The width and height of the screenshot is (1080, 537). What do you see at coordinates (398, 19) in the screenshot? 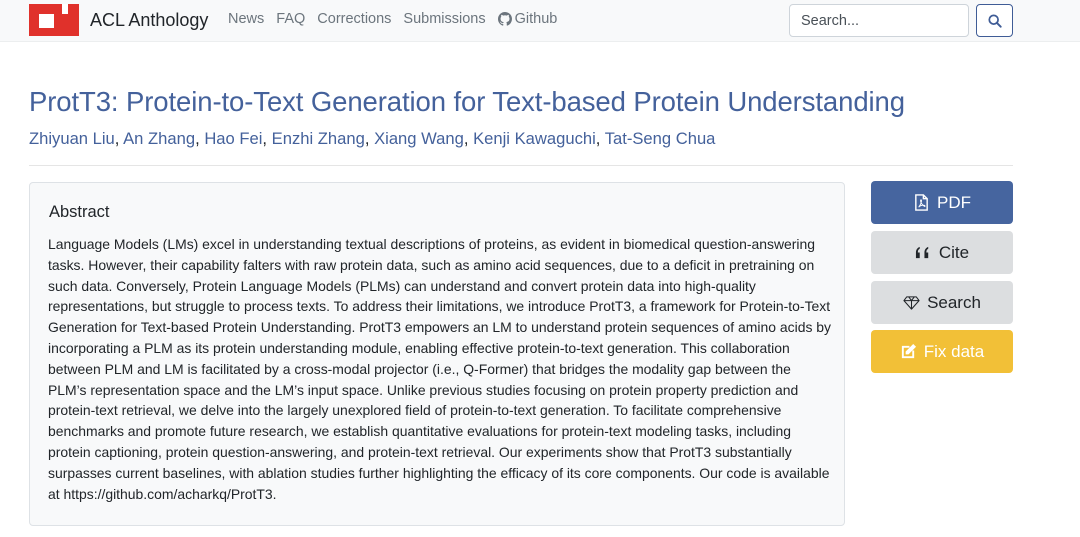
I see `nav-links: News FAQ Corrections Submissions Github` at bounding box center [398, 19].